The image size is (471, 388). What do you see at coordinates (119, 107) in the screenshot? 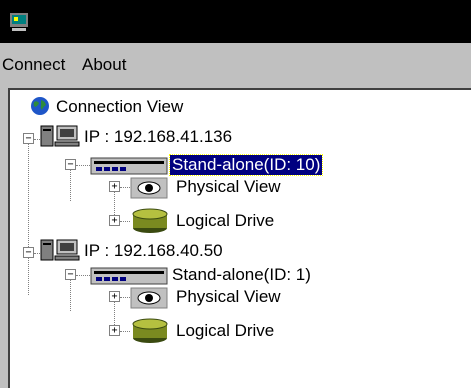
I see `tree-root-connection-view: Connection View` at bounding box center [119, 107].